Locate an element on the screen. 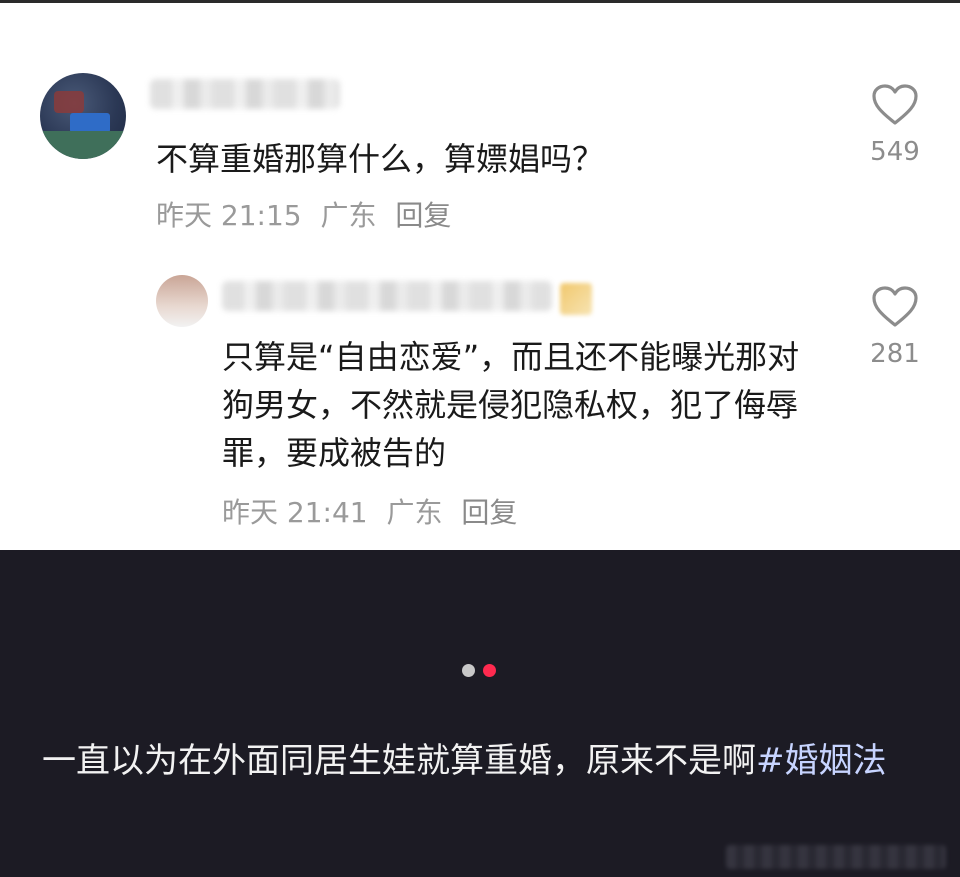  user-badge is located at coordinates (576, 299).